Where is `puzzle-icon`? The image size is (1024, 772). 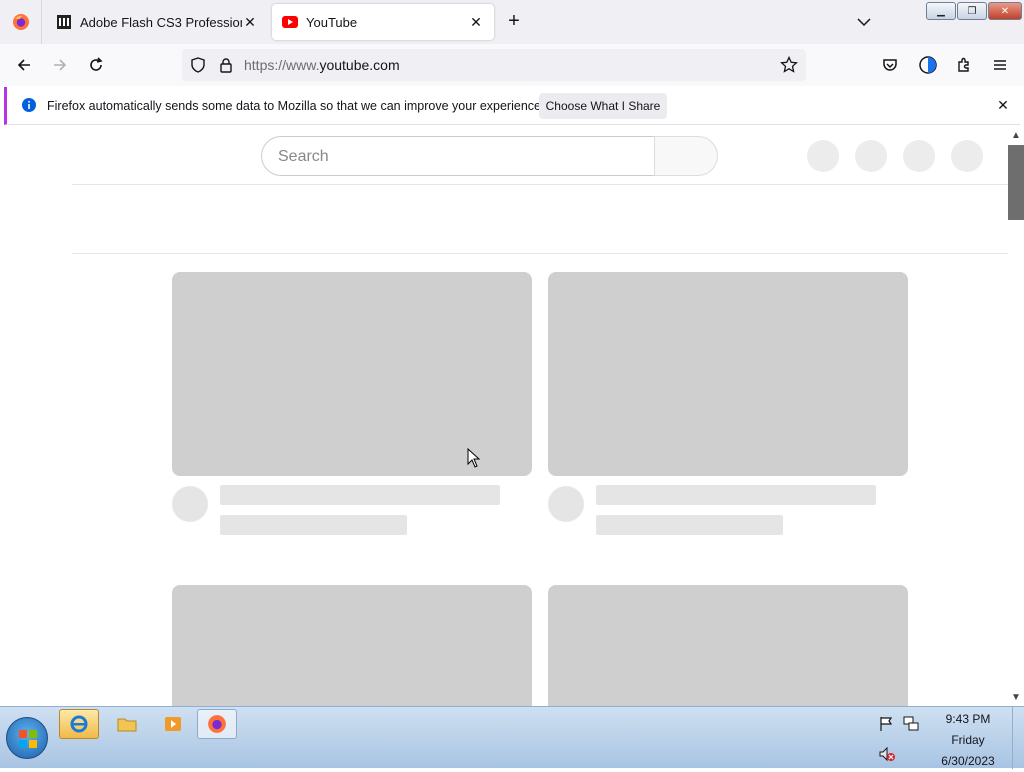
puzzle-icon is located at coordinates (963, 64).